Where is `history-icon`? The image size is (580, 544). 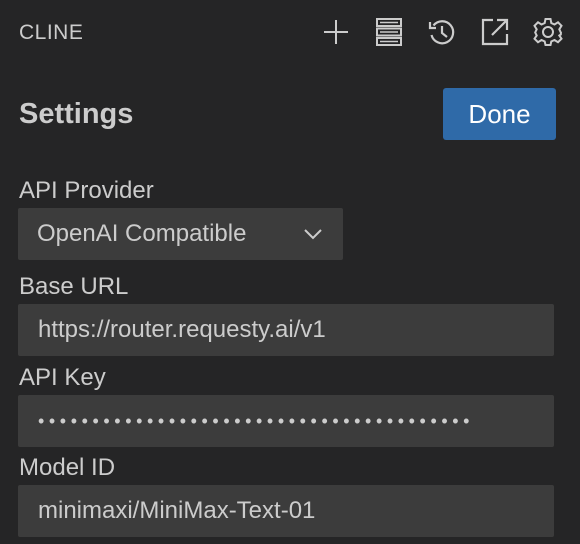 history-icon is located at coordinates (441, 32).